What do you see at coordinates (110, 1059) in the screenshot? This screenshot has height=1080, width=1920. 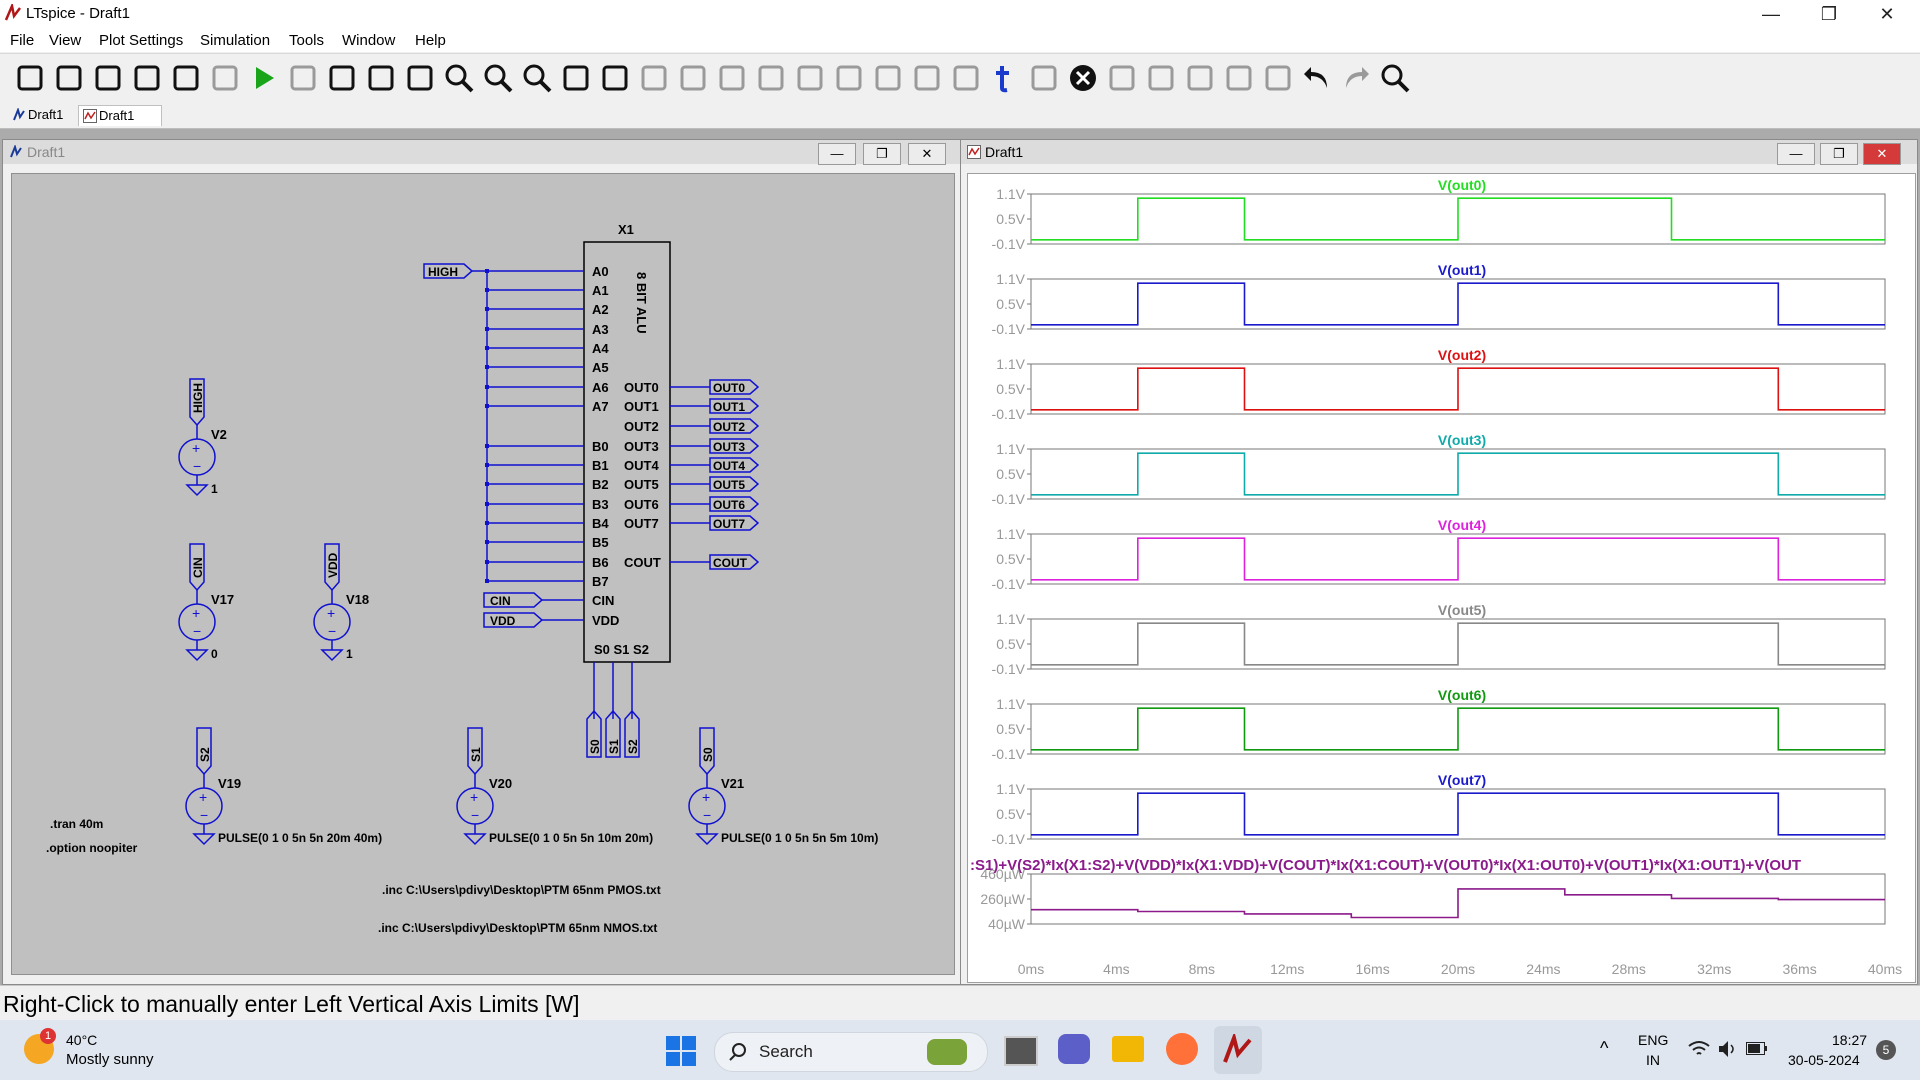 I see `weather-desc: Mostly sunny` at bounding box center [110, 1059].